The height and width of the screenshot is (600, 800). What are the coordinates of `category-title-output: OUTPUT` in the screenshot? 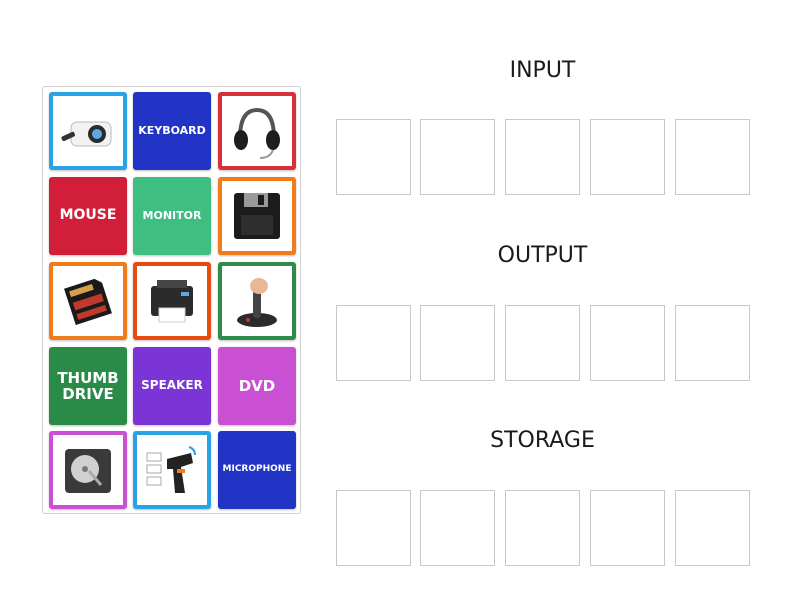 It's located at (542, 255).